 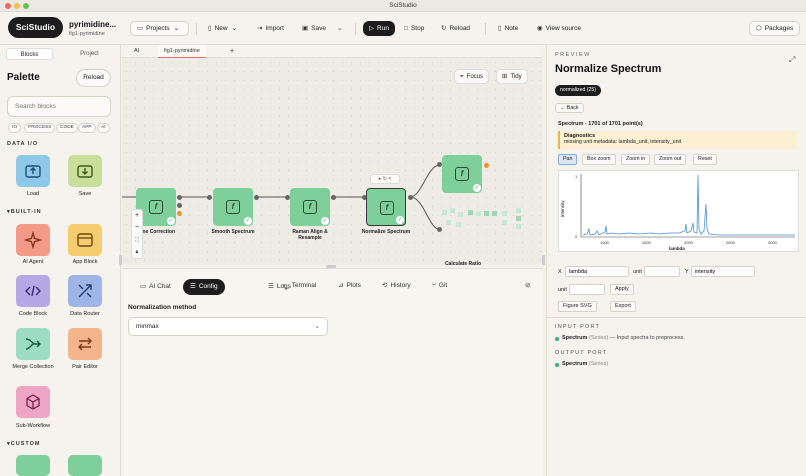 What do you see at coordinates (577, 306) in the screenshot?
I see `figure-svg-button: Figure SVG` at bounding box center [577, 306].